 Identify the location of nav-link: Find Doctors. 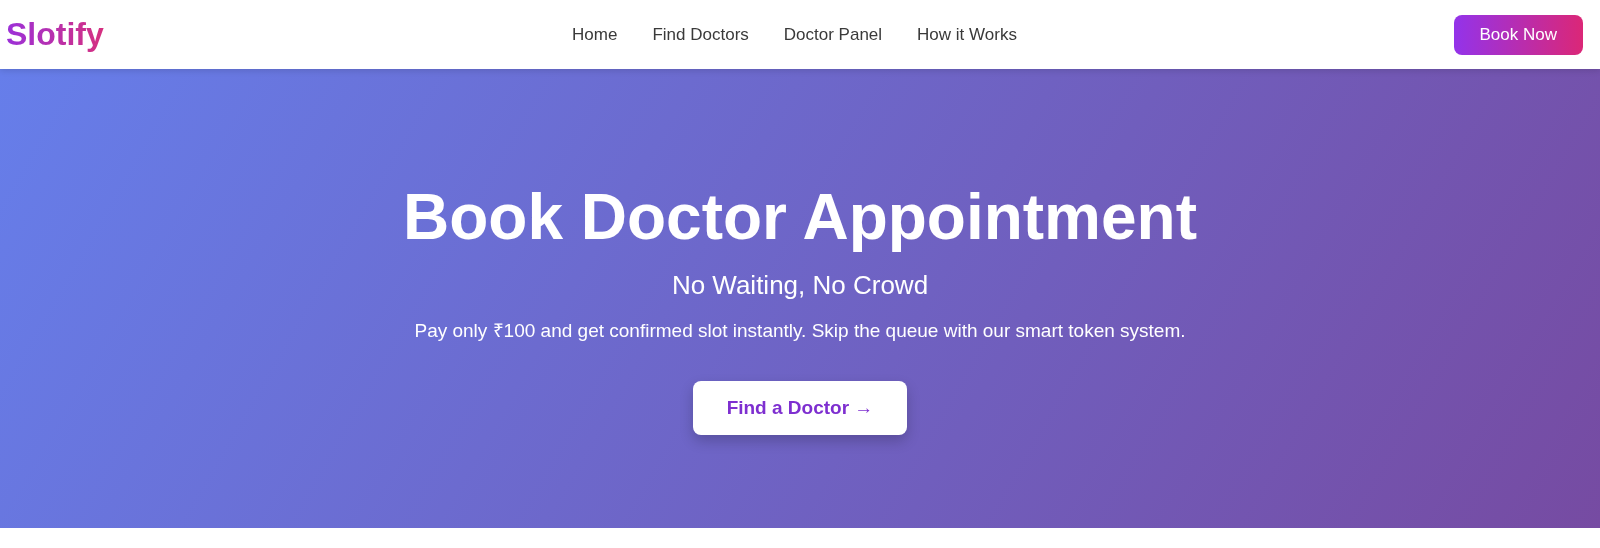
(700, 34).